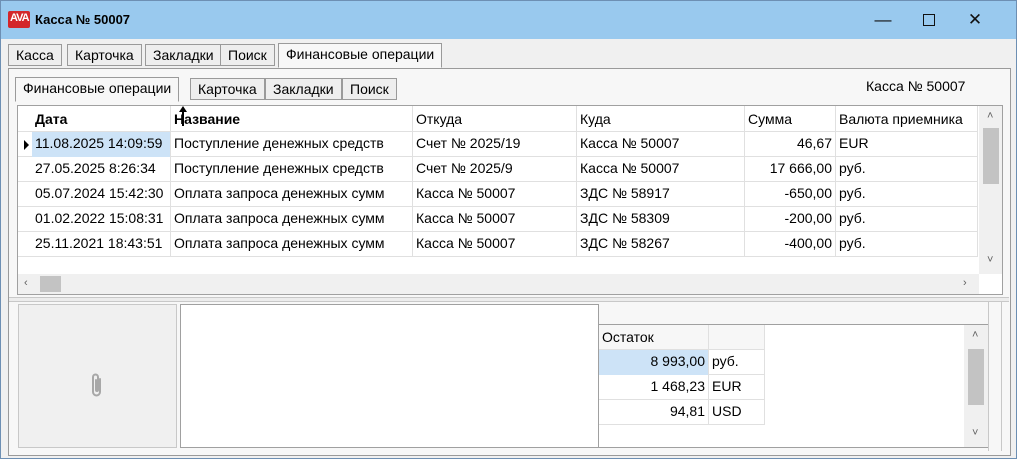  Describe the element at coordinates (508, 20) in the screenshot. I see `title-bar: AVA Касса № 50007 — ✕` at that location.